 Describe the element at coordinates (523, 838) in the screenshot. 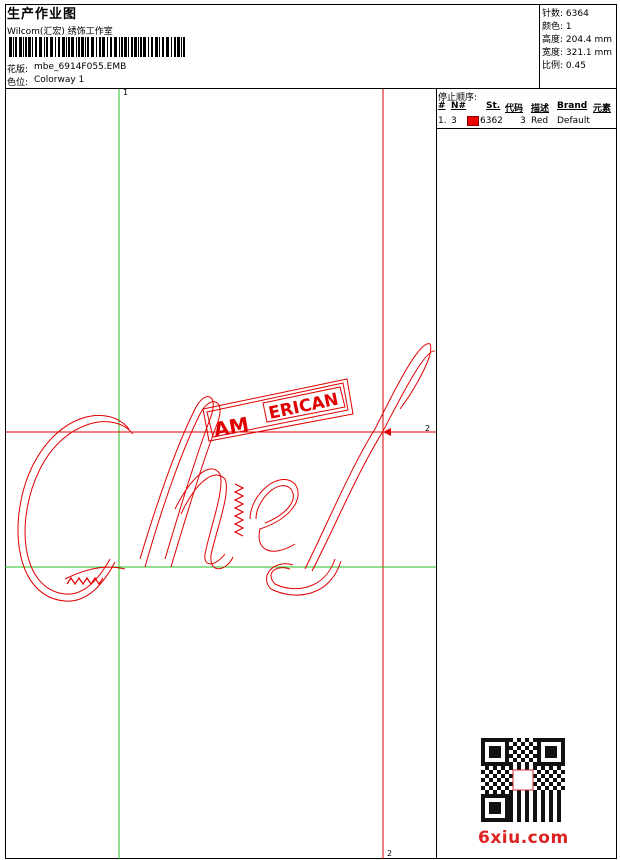

I see `watermark: 6xiu.com` at that location.